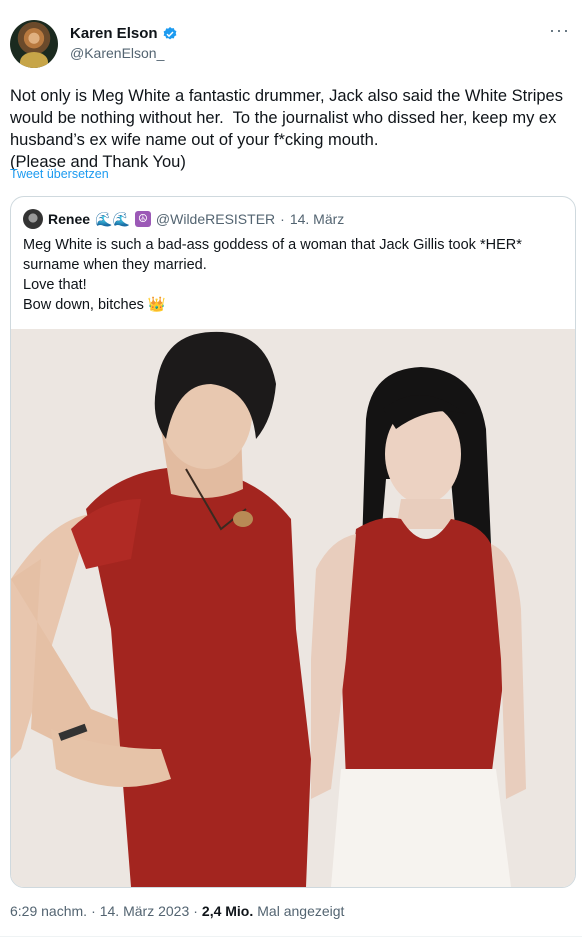 This screenshot has width=582, height=939. I want to click on author-name: Karen Elson, so click(114, 33).